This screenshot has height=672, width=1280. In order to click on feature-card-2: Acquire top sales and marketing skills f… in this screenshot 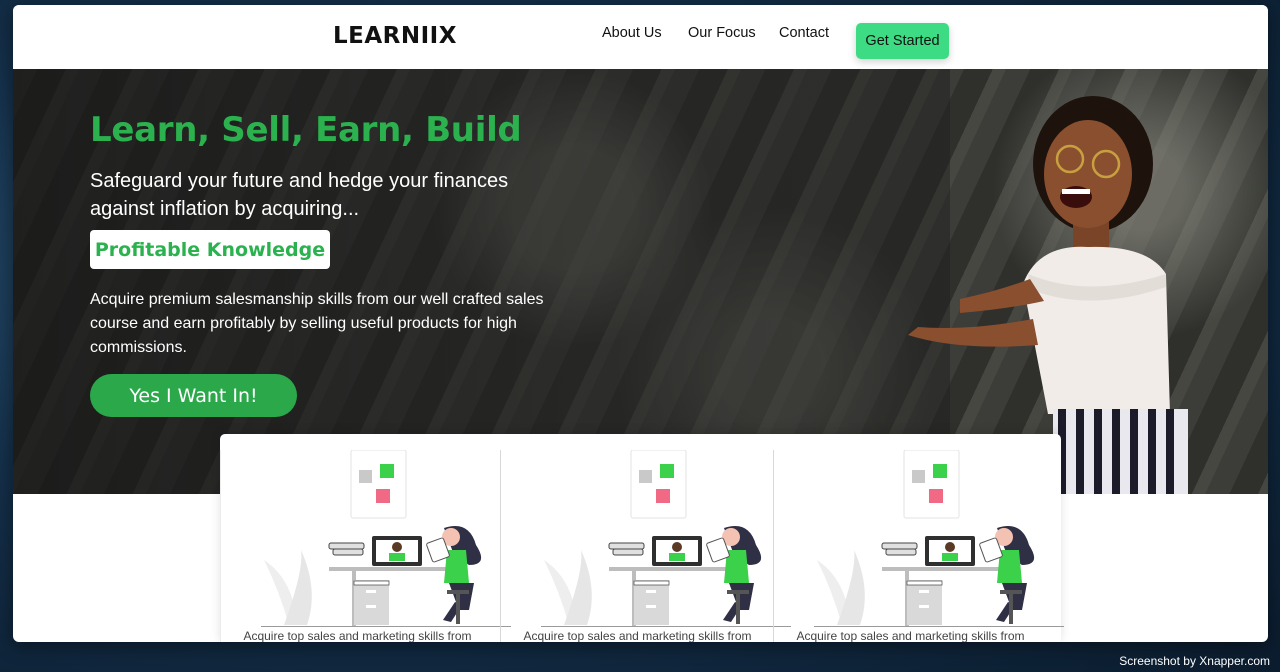, I will do `click(645, 546)`.